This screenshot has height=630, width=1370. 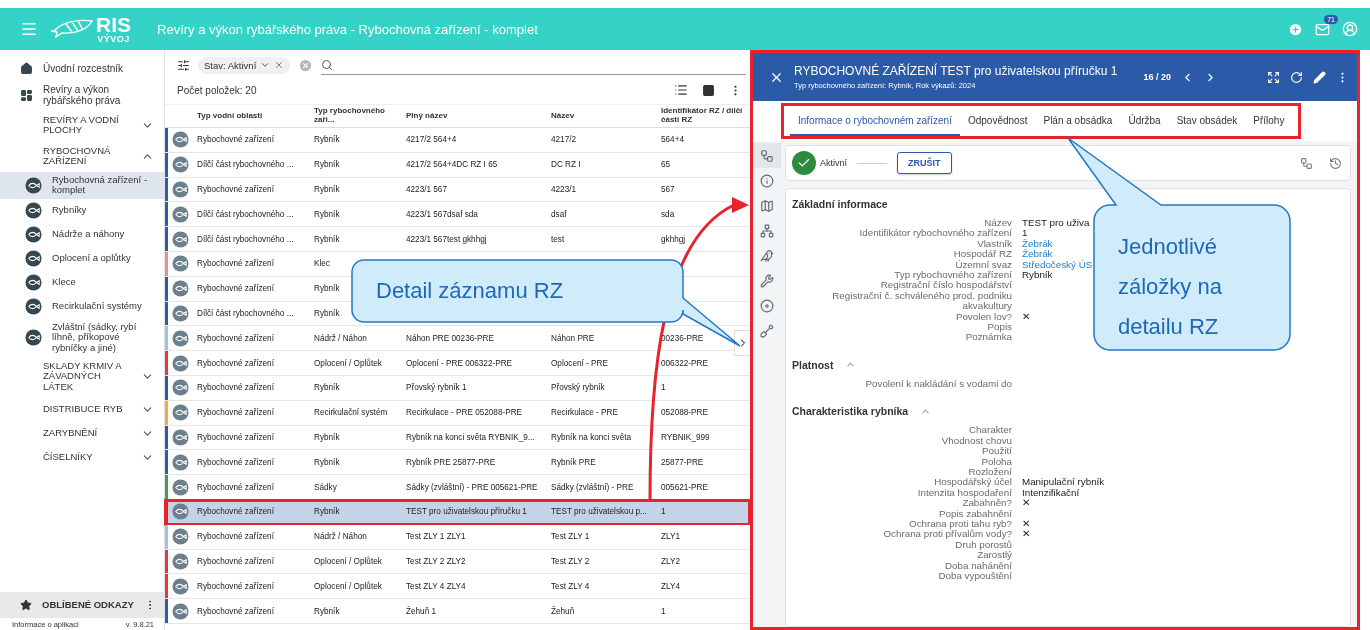 I want to click on table-row: Dílčí část rybochovného ... Rybník 4223/1 567test gkhhgj test gkhhgj, so click(x=457, y=239).